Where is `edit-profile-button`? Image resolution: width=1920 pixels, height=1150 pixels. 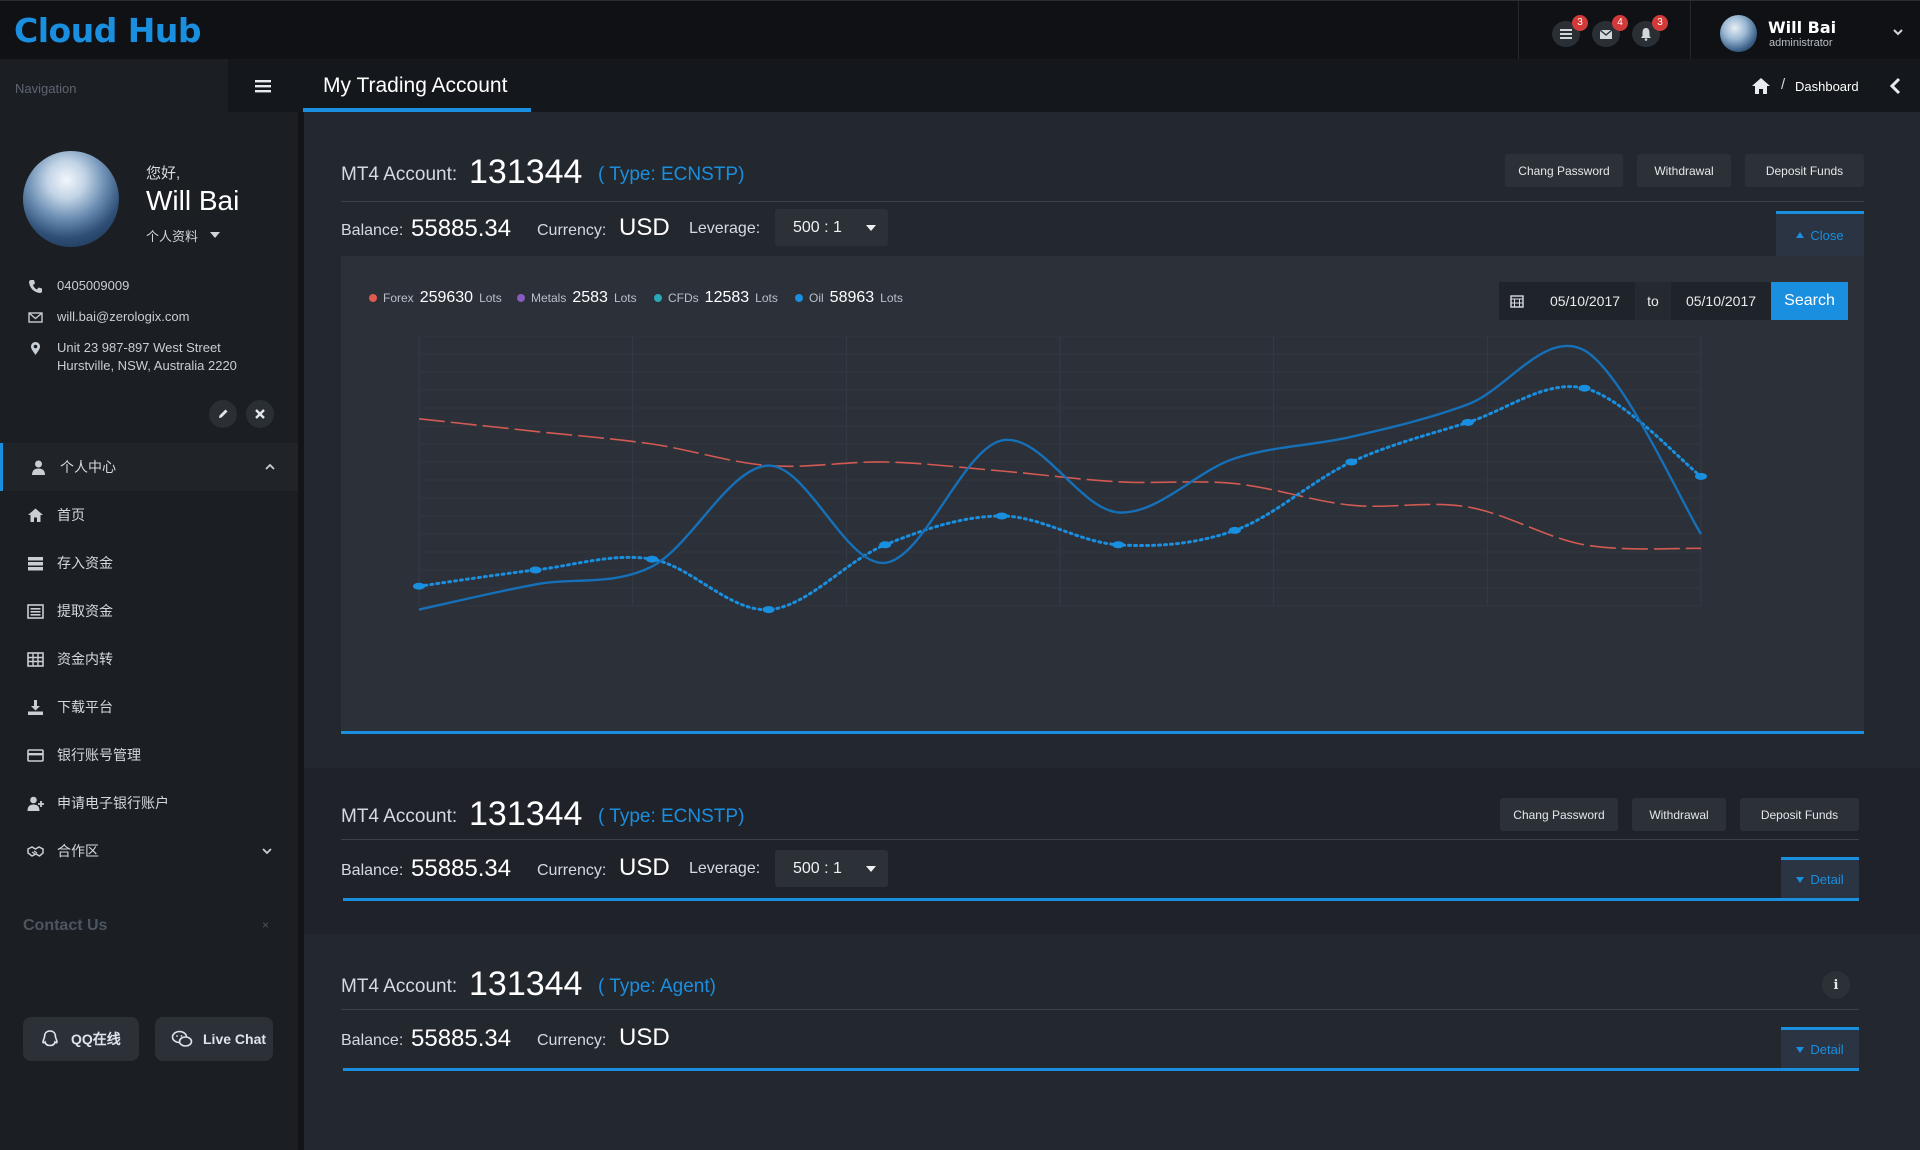 edit-profile-button is located at coordinates (223, 414).